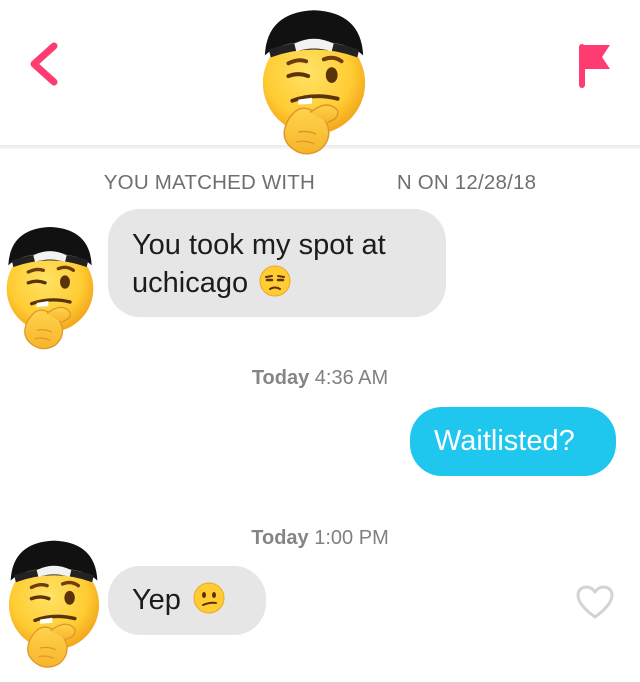 This screenshot has width=640, height=682. What do you see at coordinates (355, 183) in the screenshot?
I see `redacted-name` at bounding box center [355, 183].